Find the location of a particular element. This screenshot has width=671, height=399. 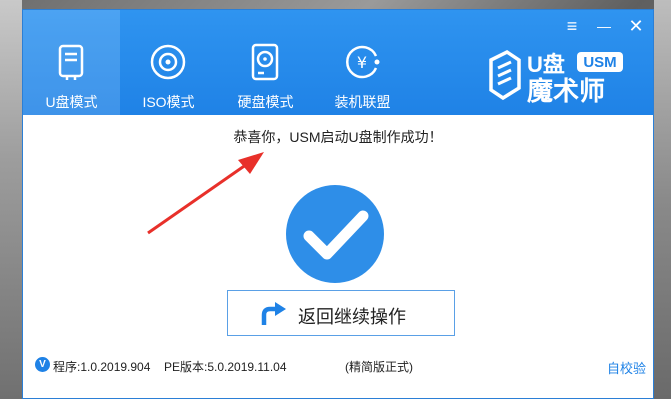

return-arrow-icon is located at coordinates (273, 313).